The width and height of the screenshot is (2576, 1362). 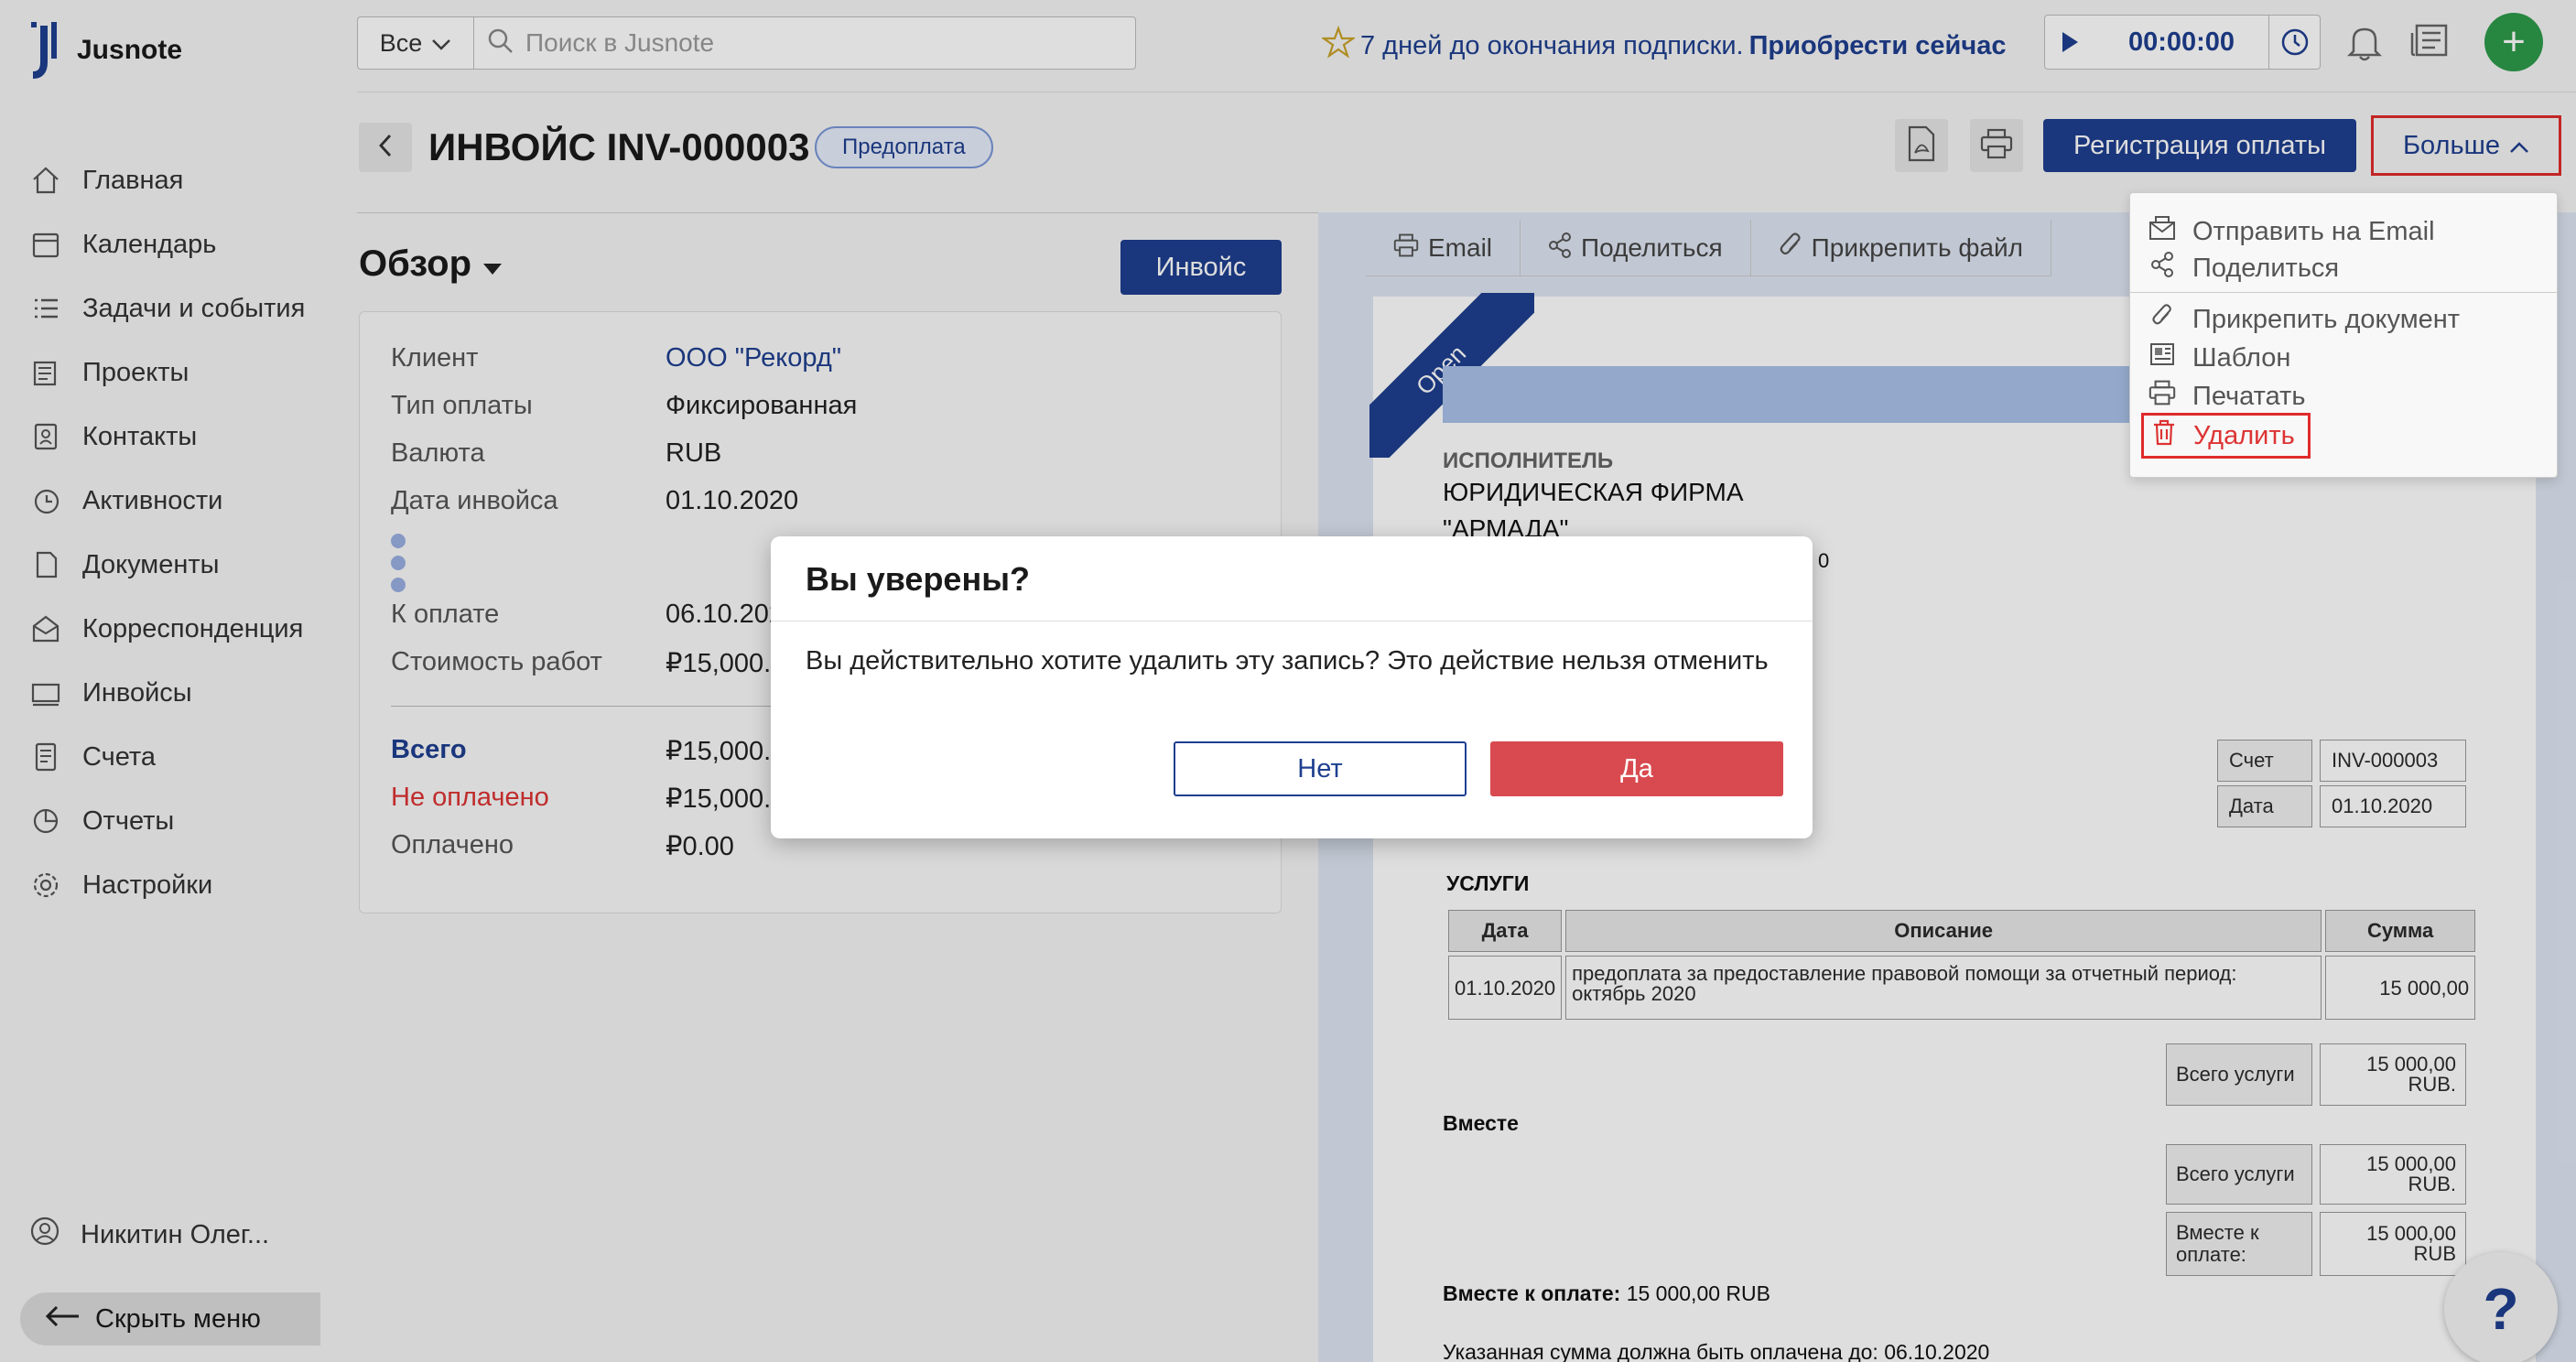 What do you see at coordinates (2249, 396) in the screenshot?
I see `menu-item-label: Печатать` at bounding box center [2249, 396].